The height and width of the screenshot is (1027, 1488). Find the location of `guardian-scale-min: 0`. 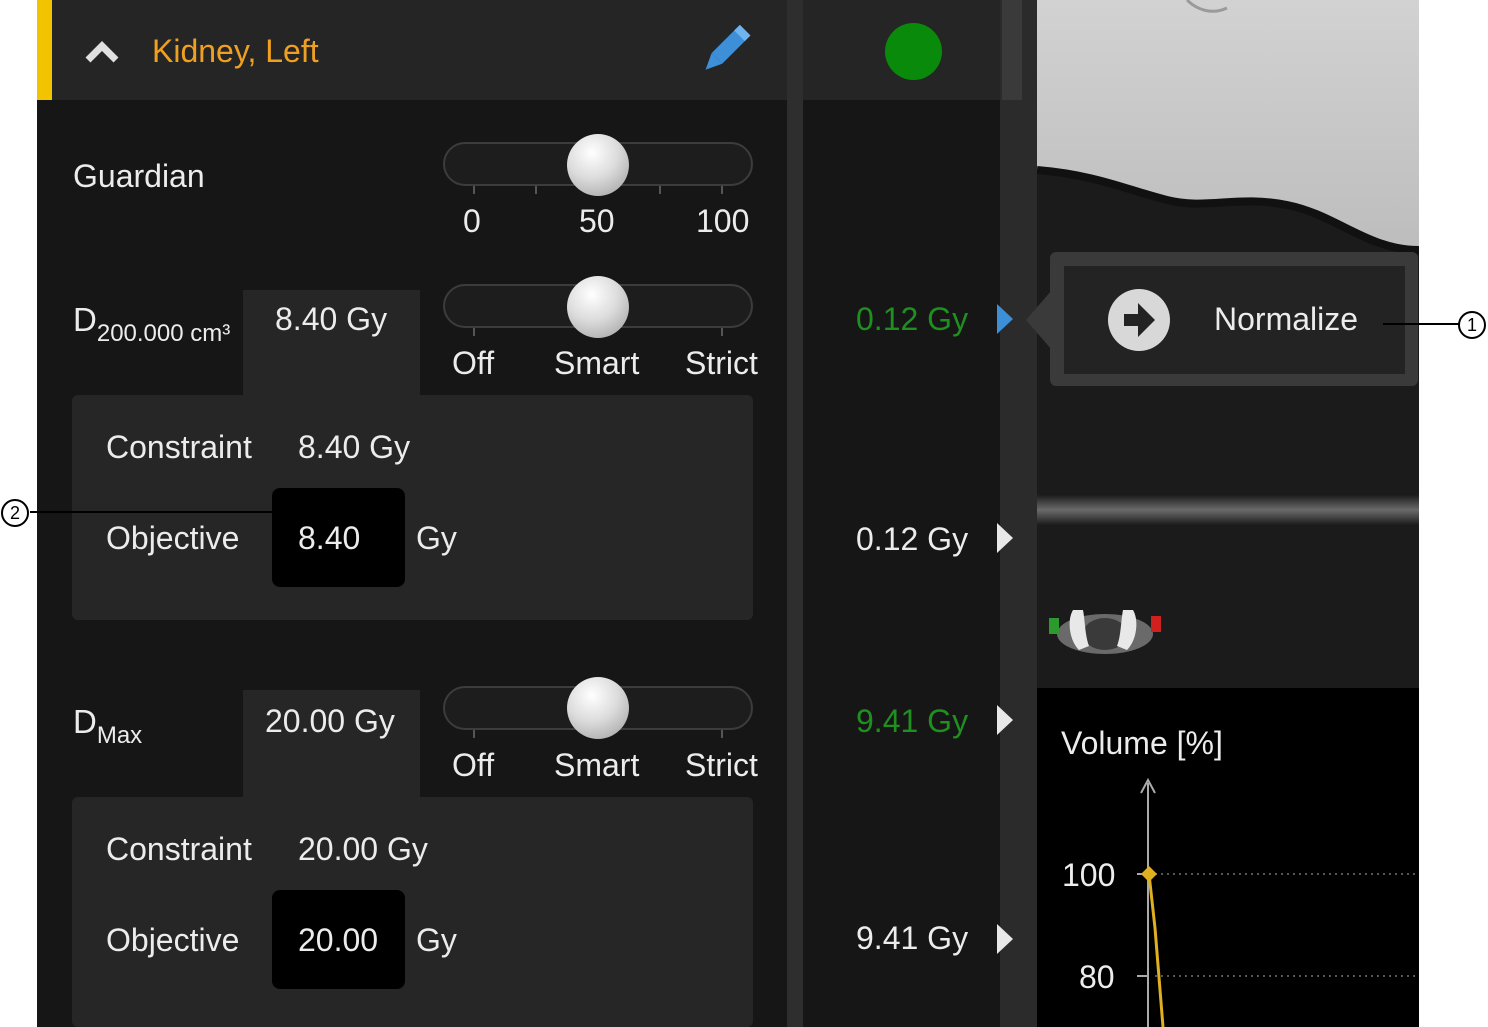

guardian-scale-min: 0 is located at coordinates (472, 221).